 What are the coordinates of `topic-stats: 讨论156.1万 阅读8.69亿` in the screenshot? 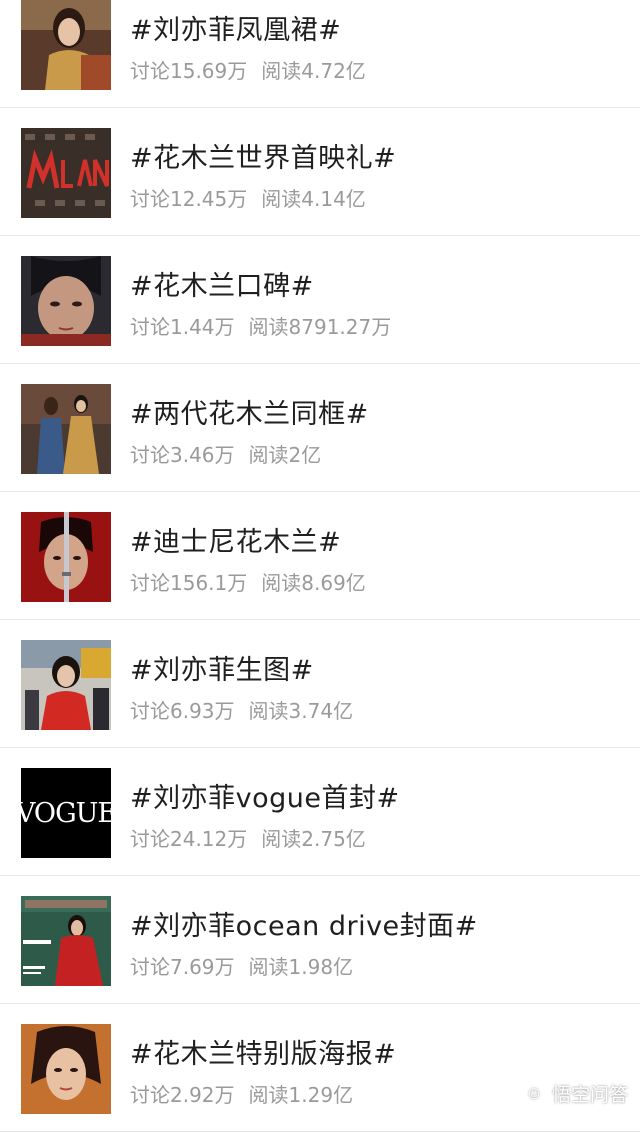 It's located at (248, 581).